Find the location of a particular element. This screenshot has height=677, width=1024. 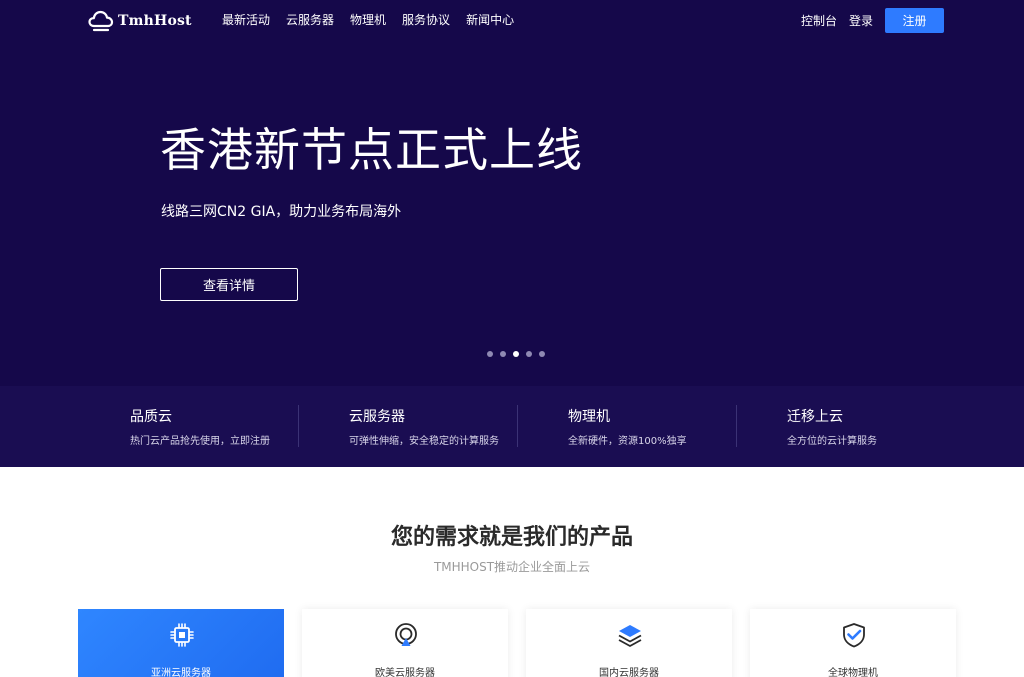

brand-name: TmhHost is located at coordinates (155, 21).